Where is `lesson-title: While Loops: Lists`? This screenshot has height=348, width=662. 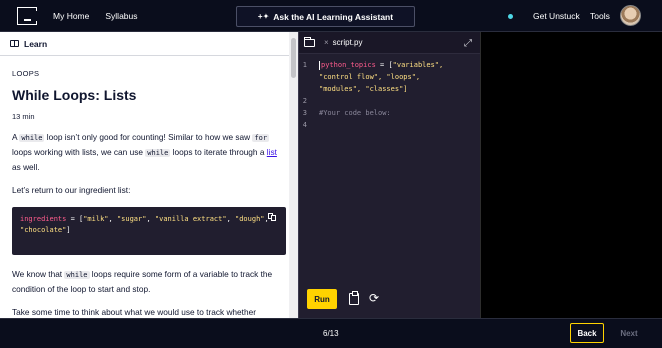 lesson-title: While Loops: Lists is located at coordinates (74, 95).